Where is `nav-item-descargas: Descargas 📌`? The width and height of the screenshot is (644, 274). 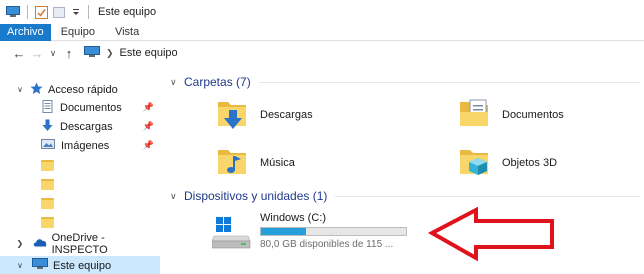
nav-item-descargas: Descargas 📌 is located at coordinates (80, 126).